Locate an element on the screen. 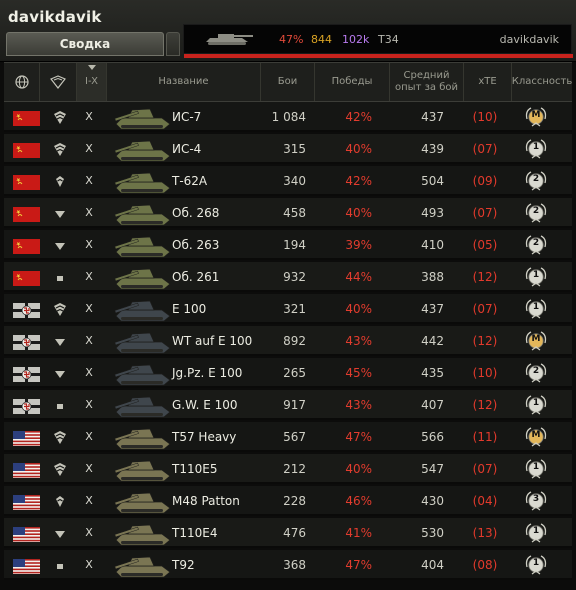  compare-exp: 102k is located at coordinates (356, 39).